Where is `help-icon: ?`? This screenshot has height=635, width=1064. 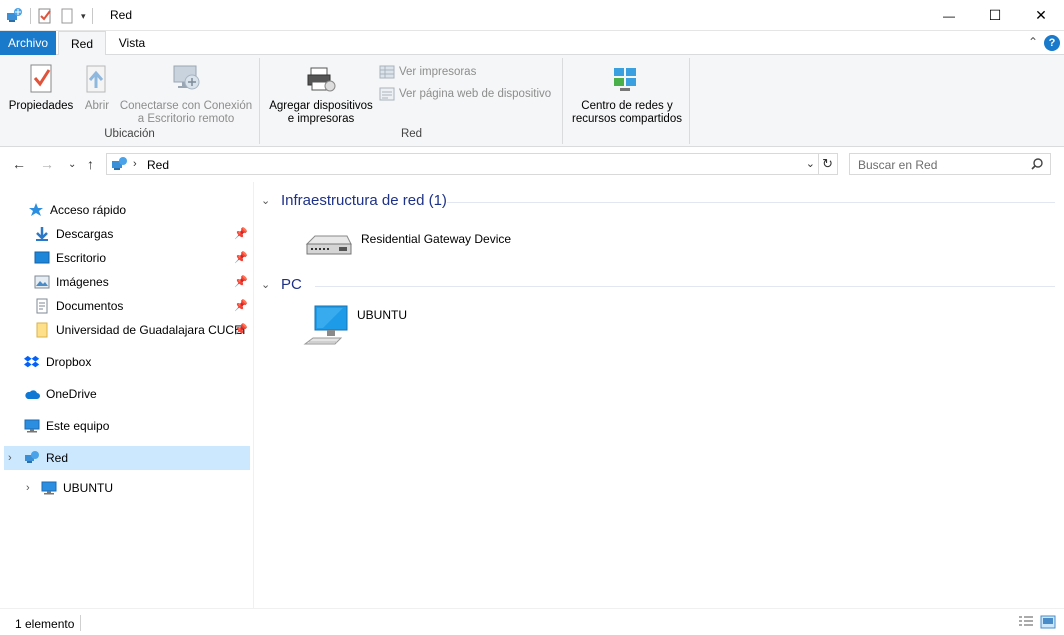 help-icon: ? is located at coordinates (1052, 43).